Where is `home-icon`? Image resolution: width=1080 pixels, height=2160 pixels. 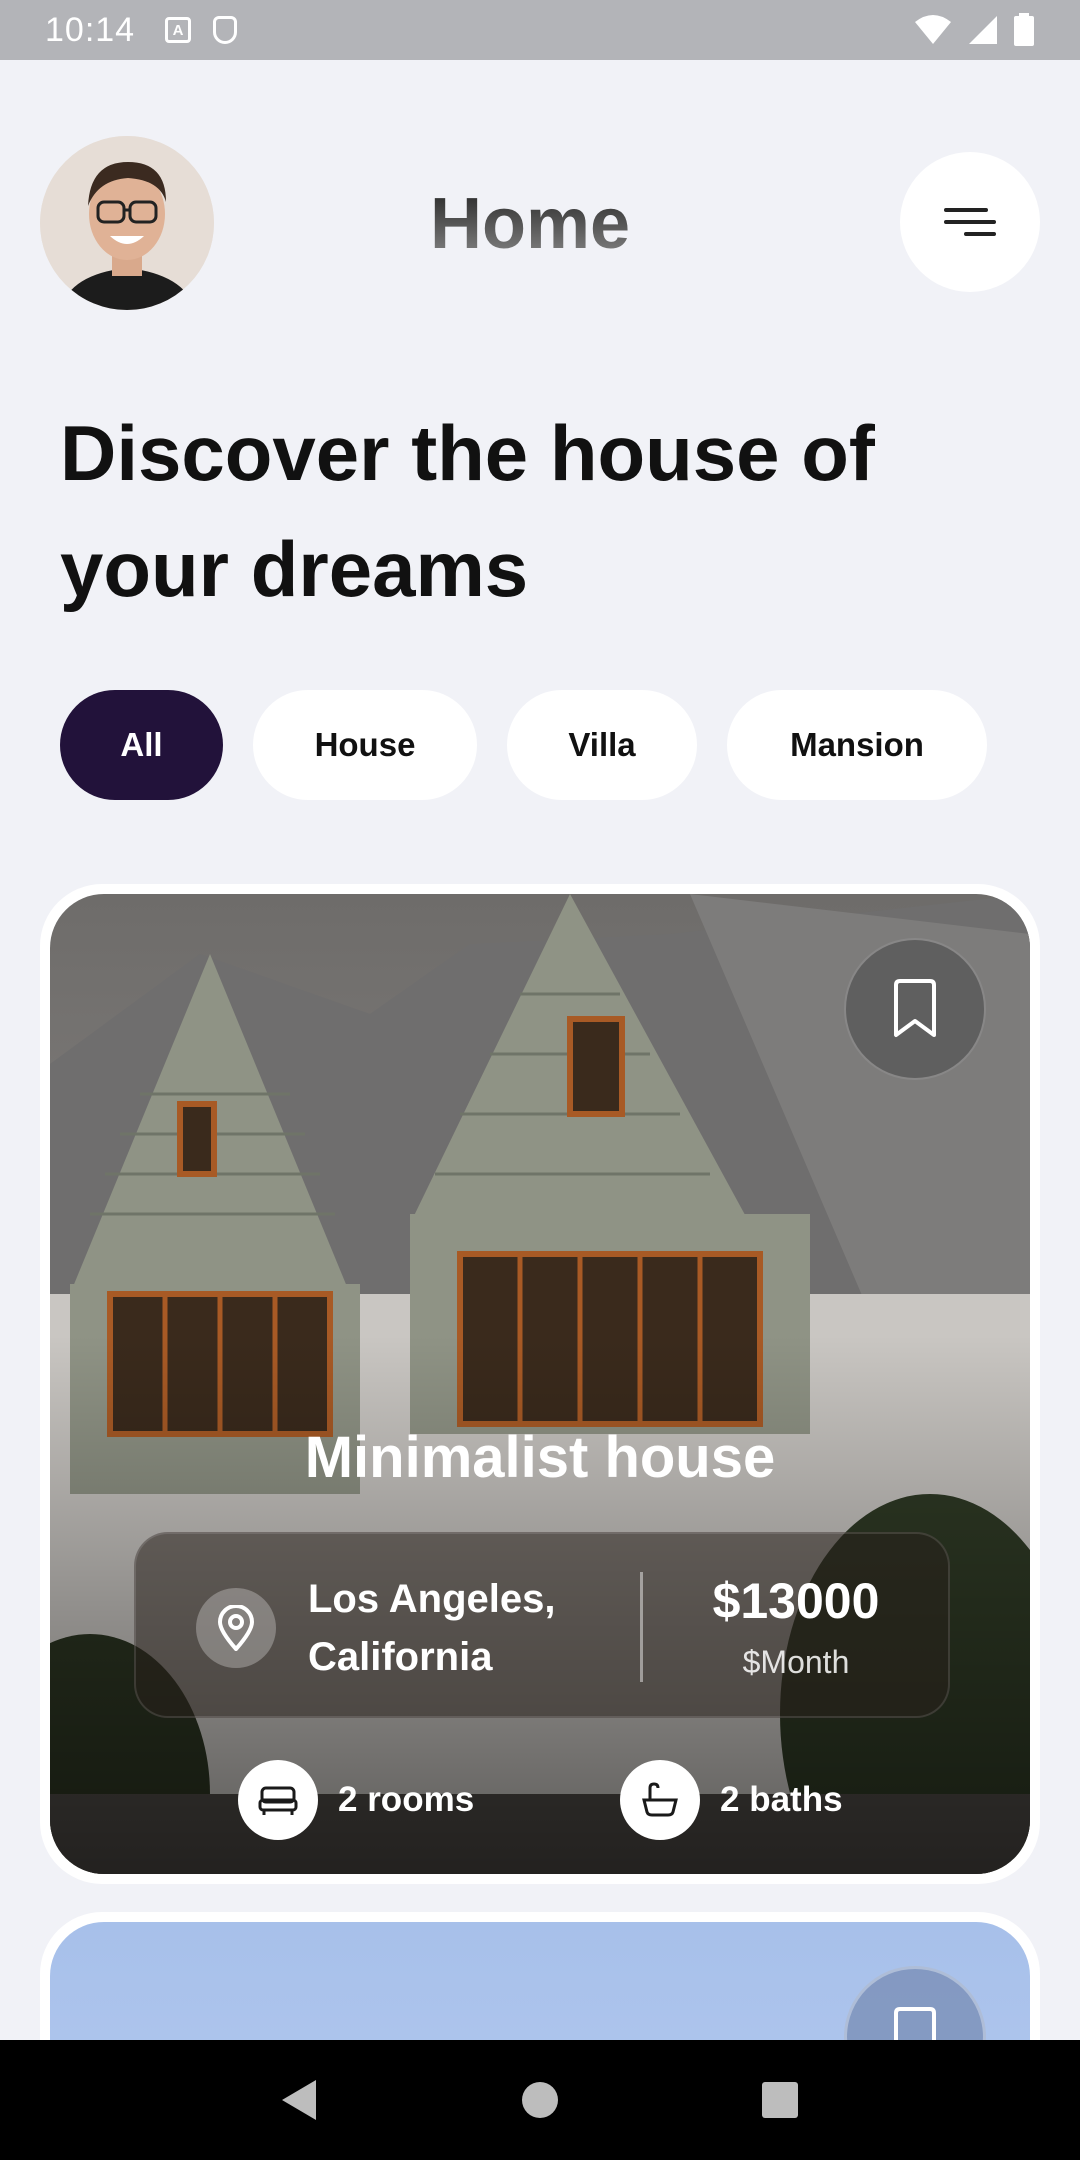 home-icon is located at coordinates (540, 2100).